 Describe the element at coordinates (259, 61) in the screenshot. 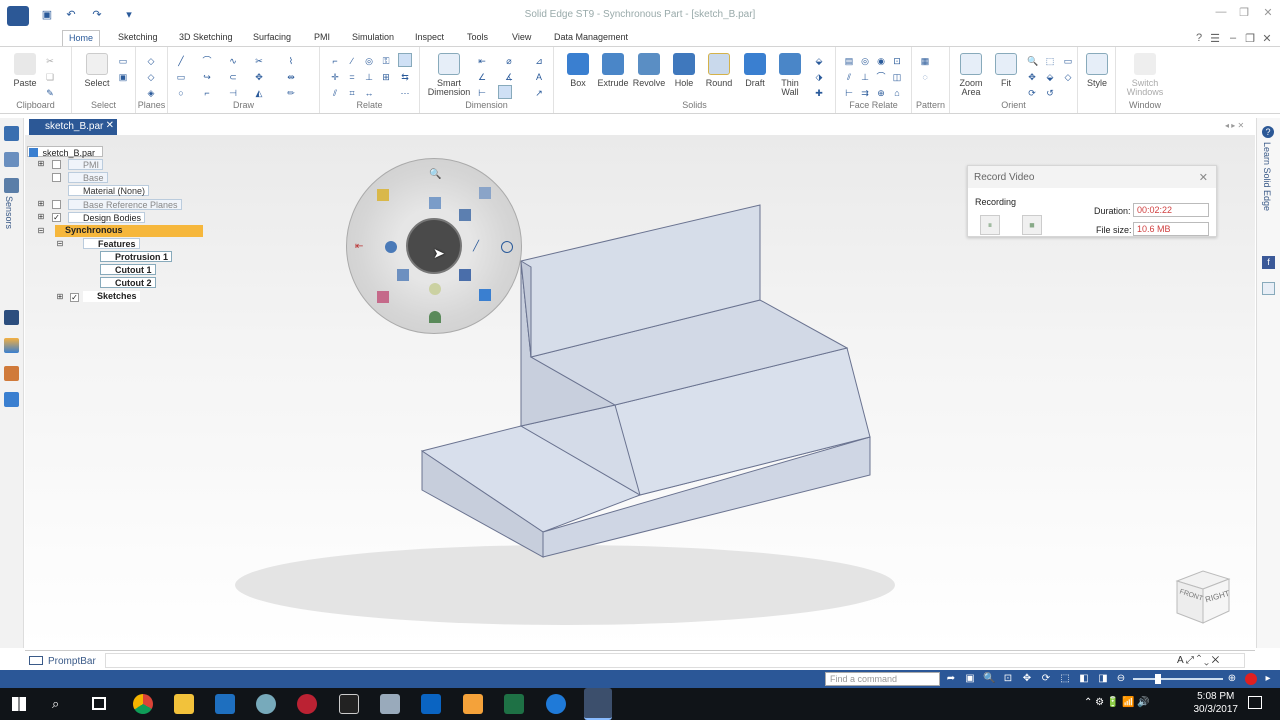

I see `trim-icon: ✂` at that location.